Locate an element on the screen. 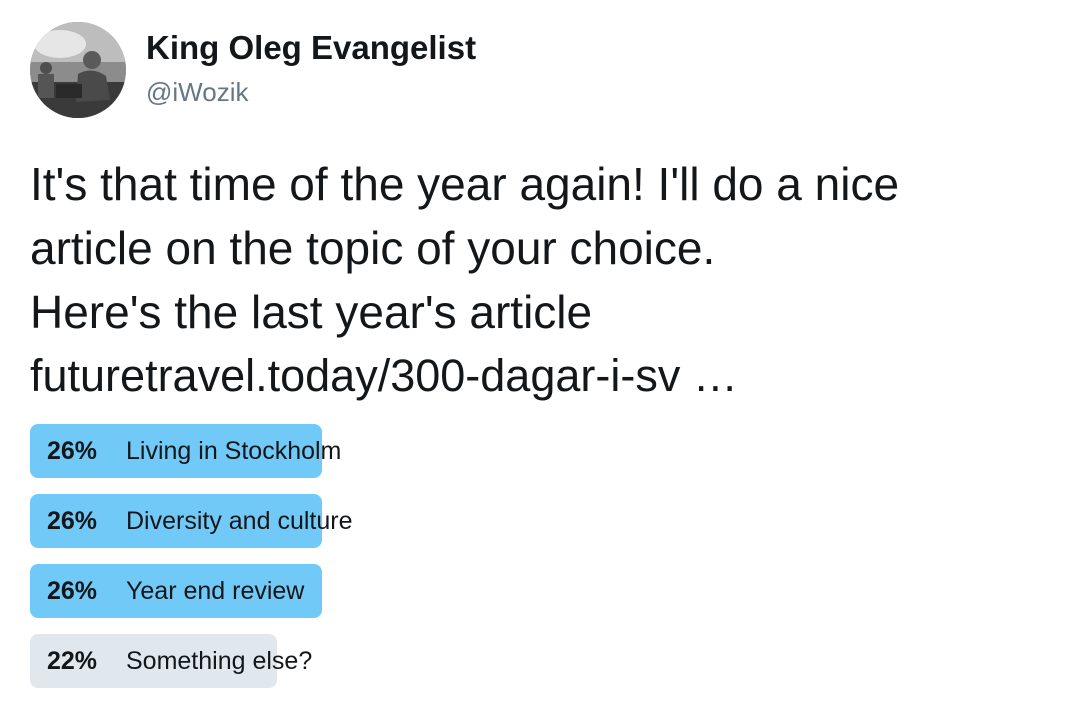  poll-option: 22% Something else? is located at coordinates (410, 661).